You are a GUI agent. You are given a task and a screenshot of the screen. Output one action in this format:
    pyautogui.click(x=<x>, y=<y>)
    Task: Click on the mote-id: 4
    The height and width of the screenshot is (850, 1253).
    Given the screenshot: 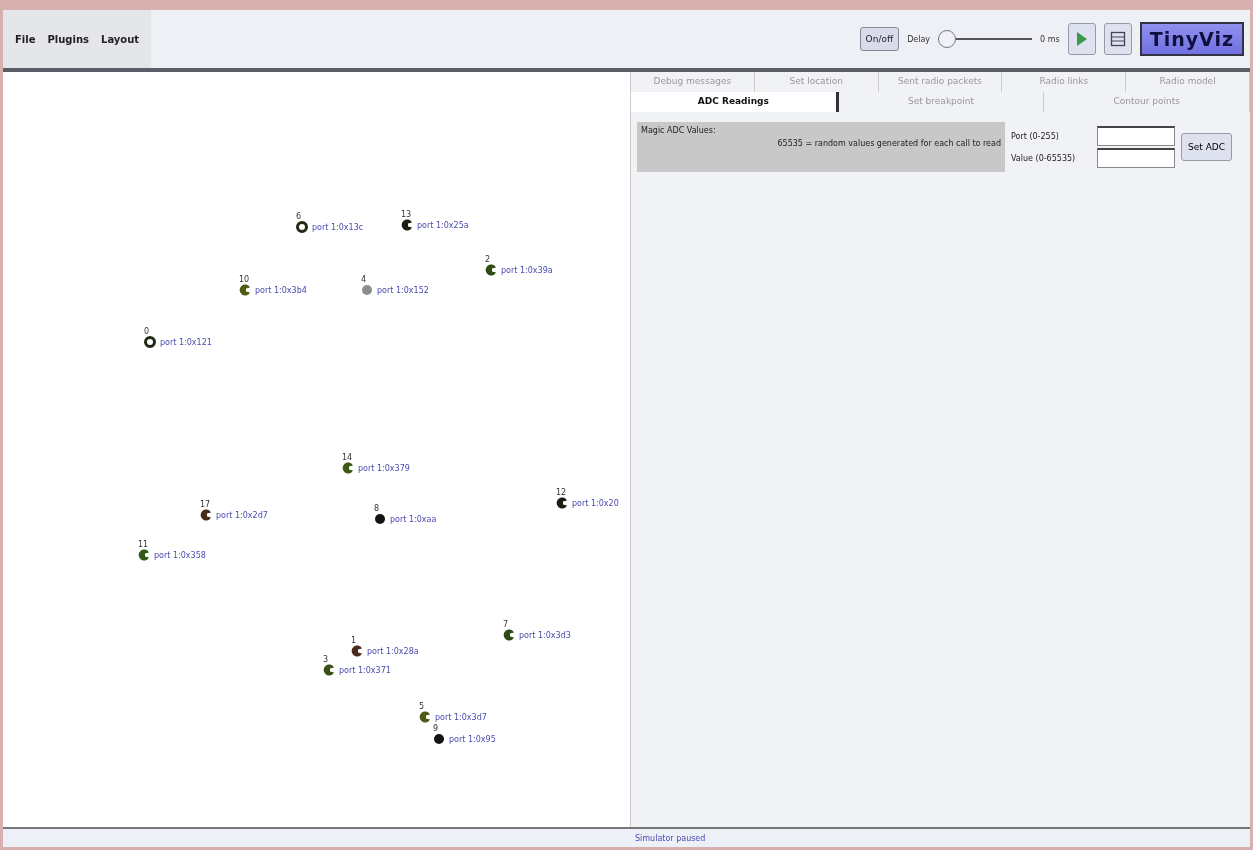 What is the action you would take?
    pyautogui.click(x=364, y=279)
    